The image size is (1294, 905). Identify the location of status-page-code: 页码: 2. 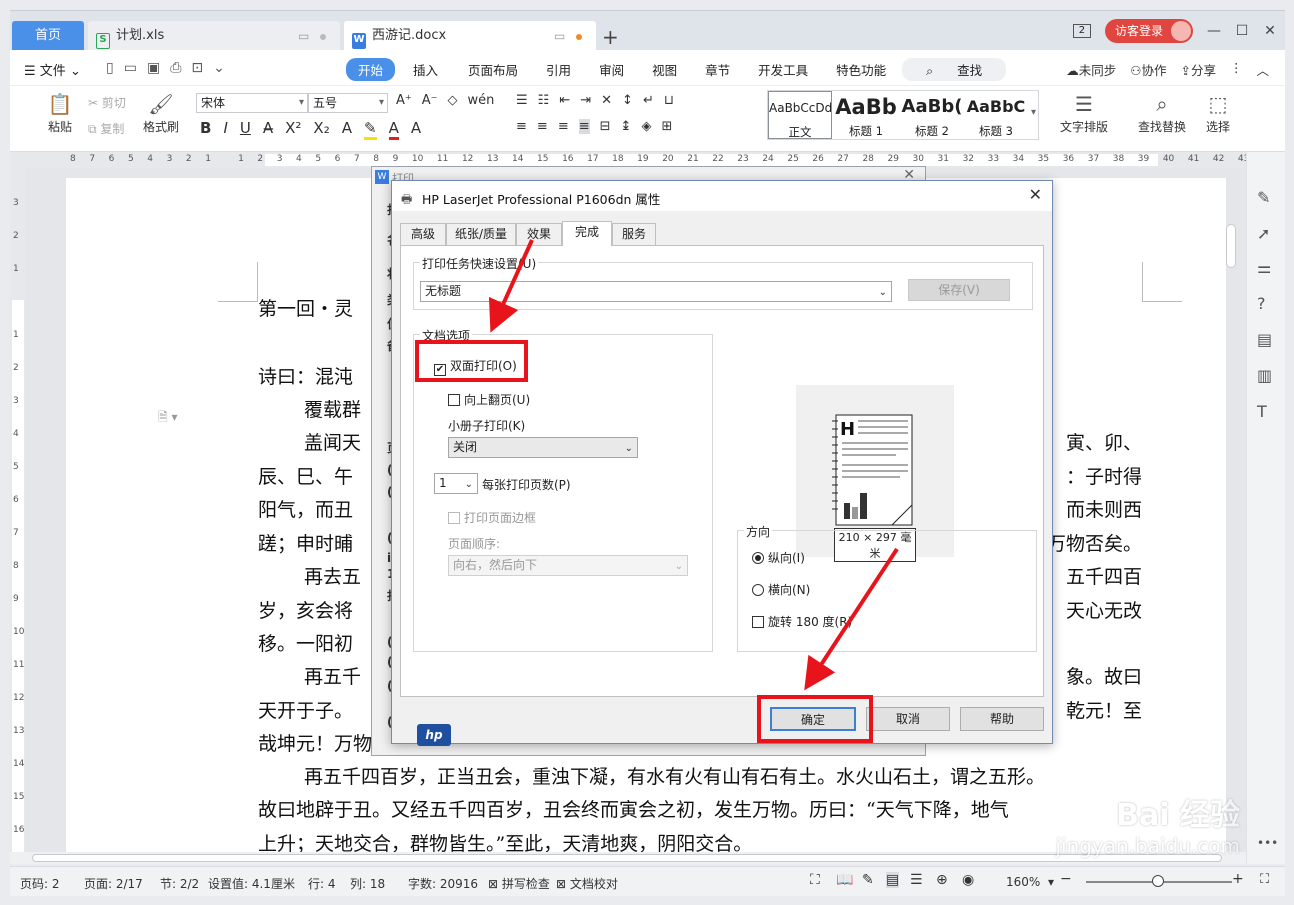
(40, 883).